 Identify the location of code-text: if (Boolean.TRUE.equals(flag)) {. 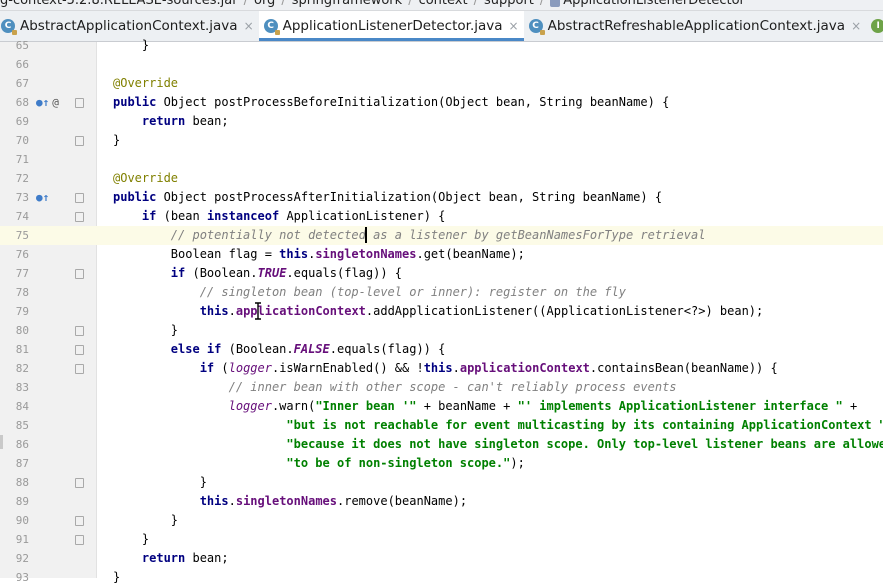
(257, 273).